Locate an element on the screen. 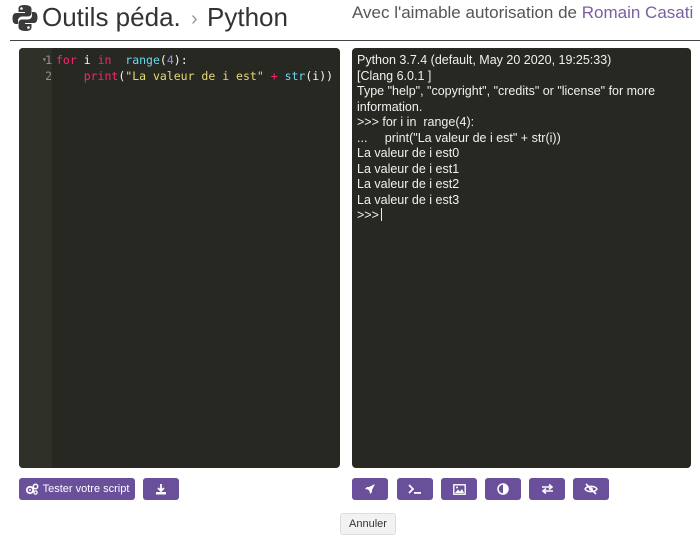  code-text: for i in range(4): is located at coordinates (122, 60).